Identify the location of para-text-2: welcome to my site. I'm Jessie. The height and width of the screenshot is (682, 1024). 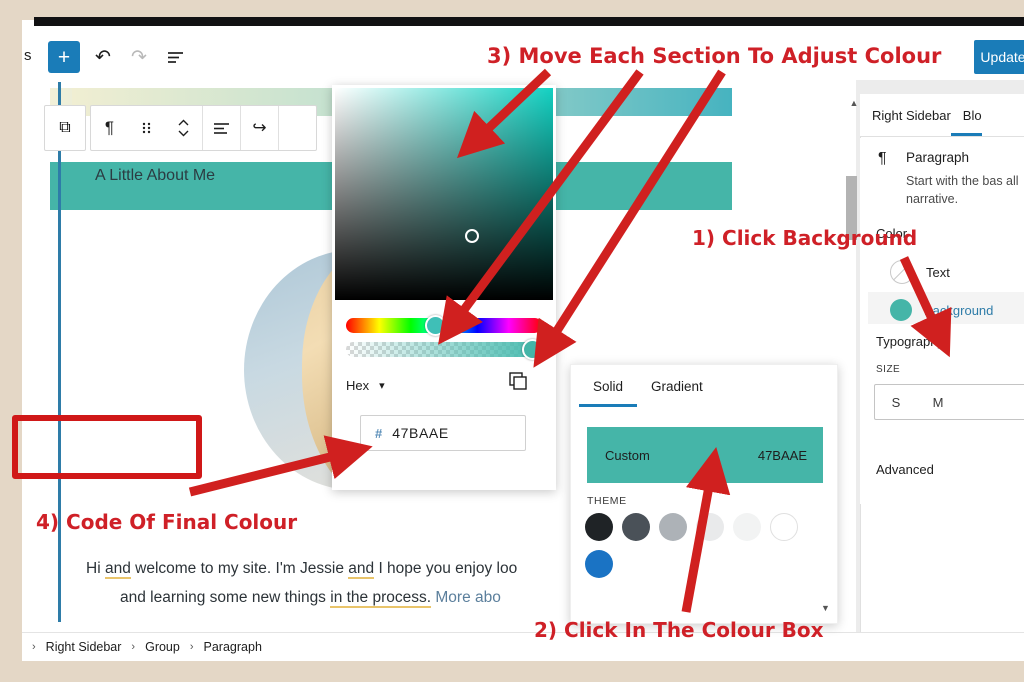
(239, 568).